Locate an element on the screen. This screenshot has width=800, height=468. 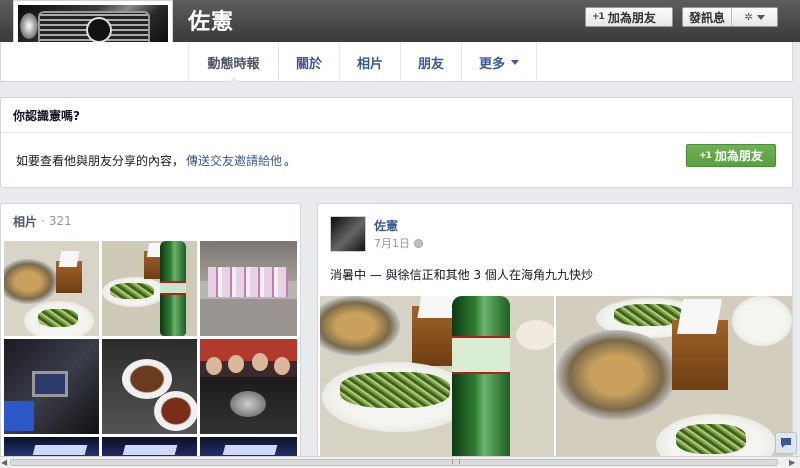
add-friend-label: 加為朋友 is located at coordinates (631, 17).